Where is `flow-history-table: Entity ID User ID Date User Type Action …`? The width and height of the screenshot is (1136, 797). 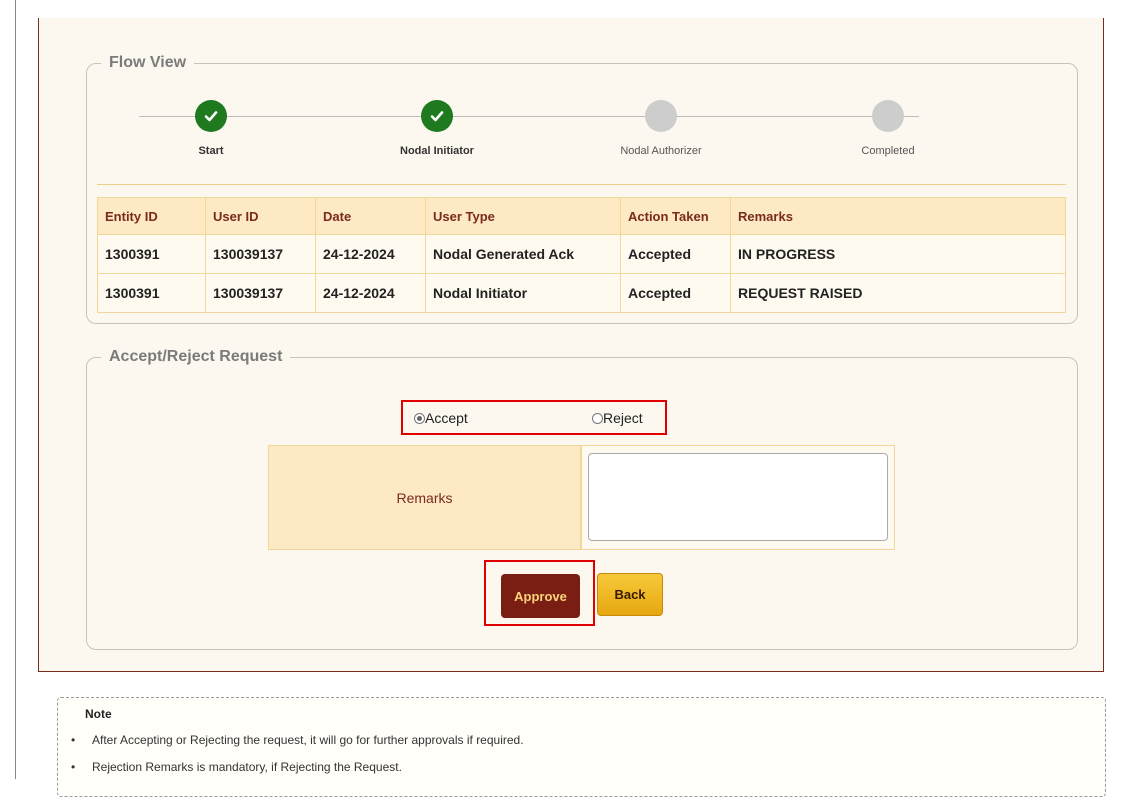 flow-history-table: Entity ID User ID Date User Type Action … is located at coordinates (581, 255).